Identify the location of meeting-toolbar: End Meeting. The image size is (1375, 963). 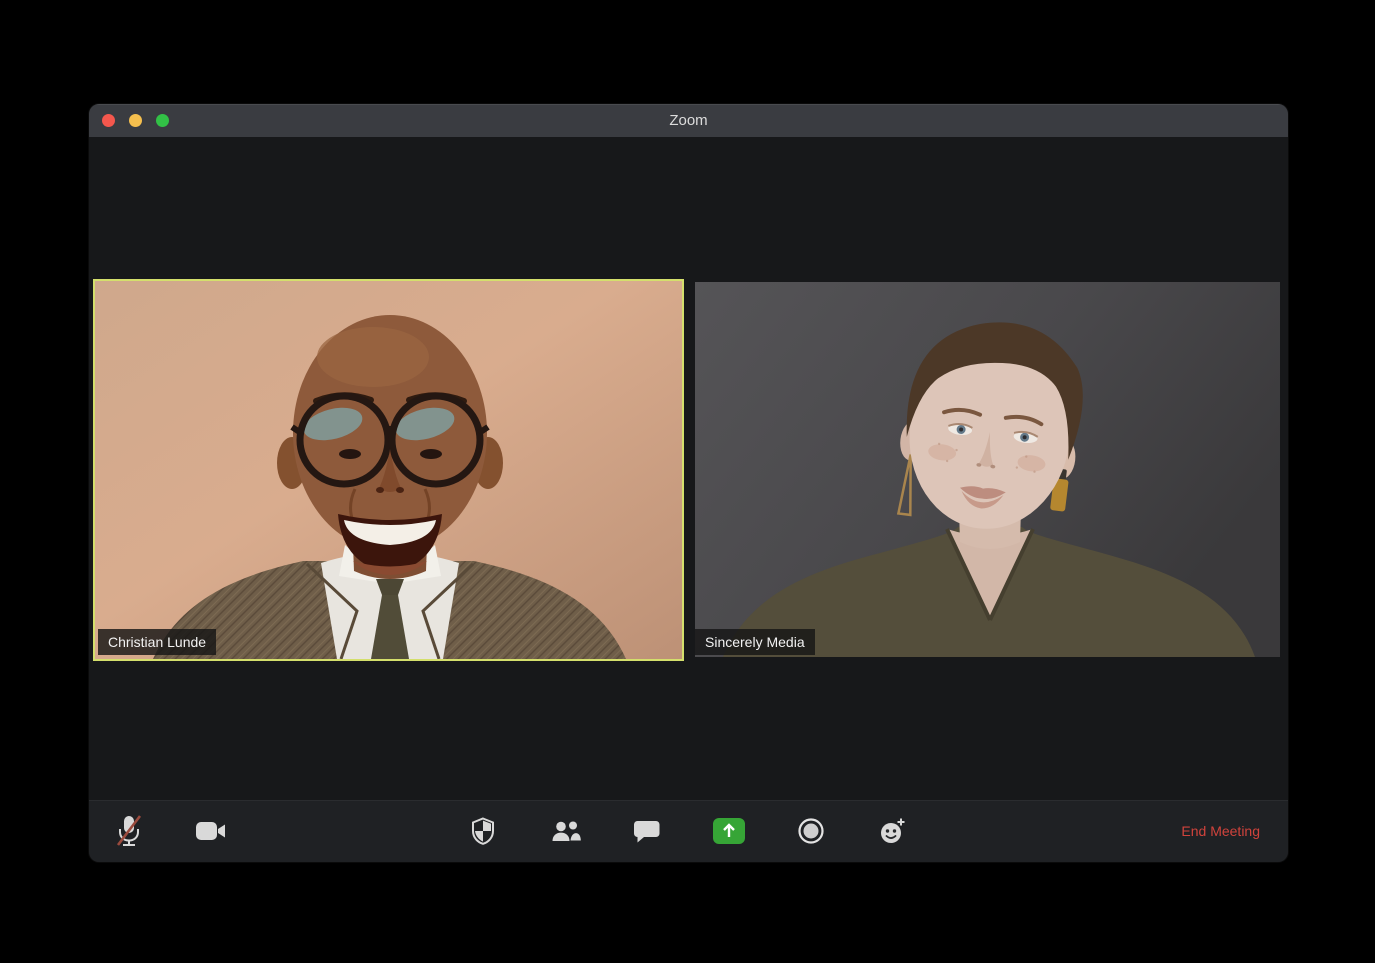
(688, 831).